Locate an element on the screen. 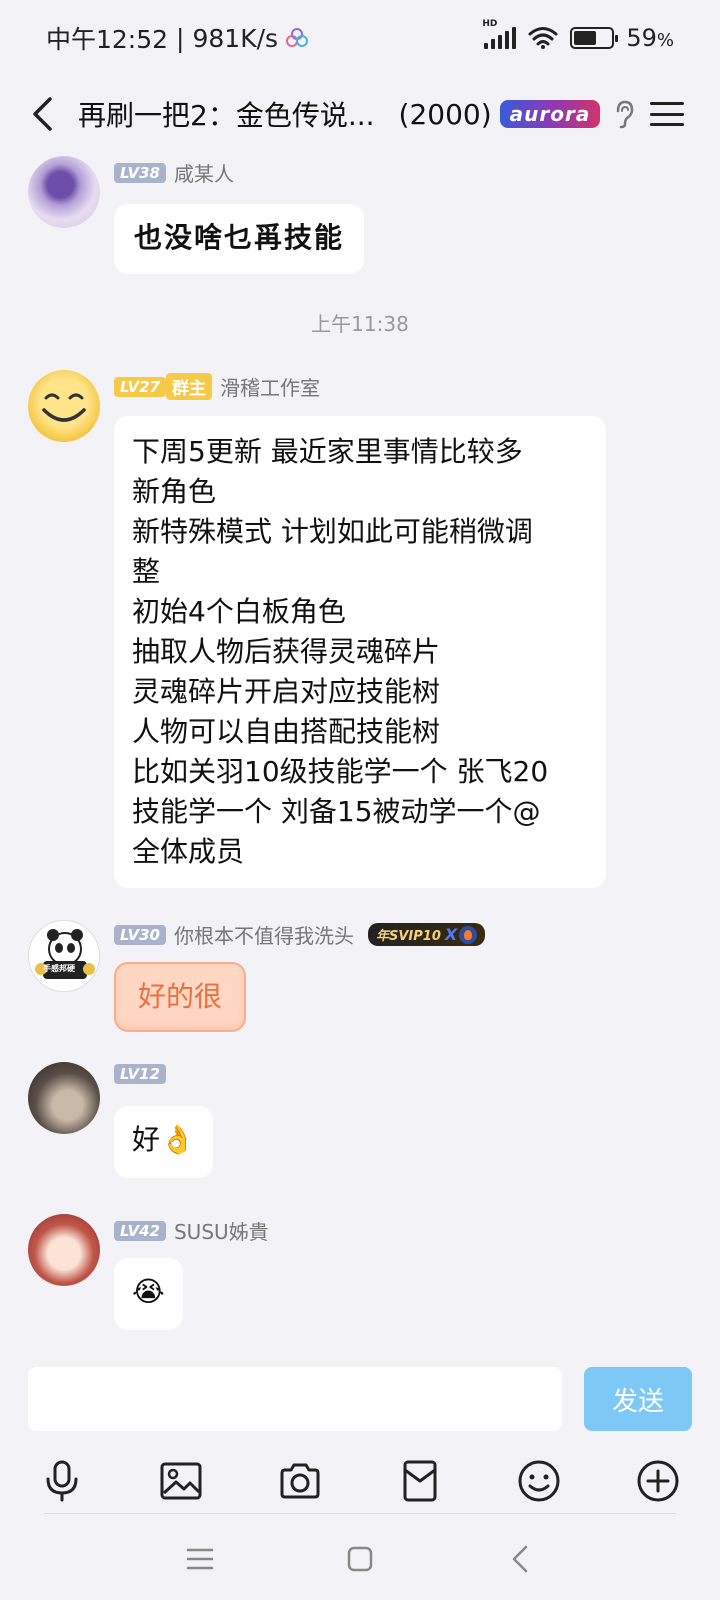 The width and height of the screenshot is (720, 1600). send-button: 发送 is located at coordinates (638, 1399).